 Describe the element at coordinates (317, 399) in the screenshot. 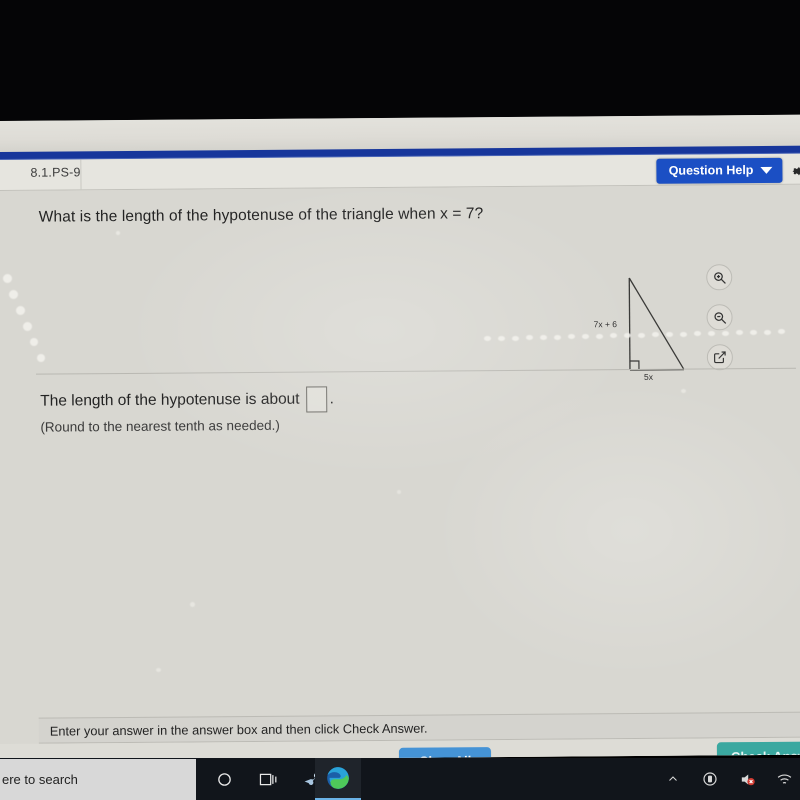

I see `answer-input` at that location.